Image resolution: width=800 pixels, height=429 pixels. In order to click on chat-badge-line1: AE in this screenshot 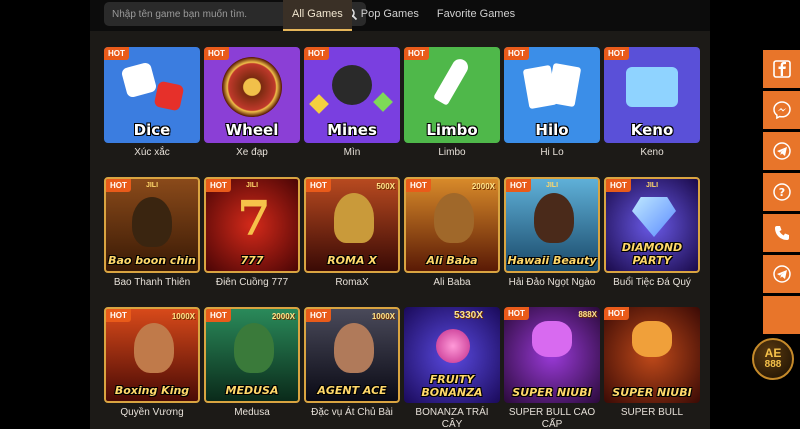, I will do `click(773, 353)`.